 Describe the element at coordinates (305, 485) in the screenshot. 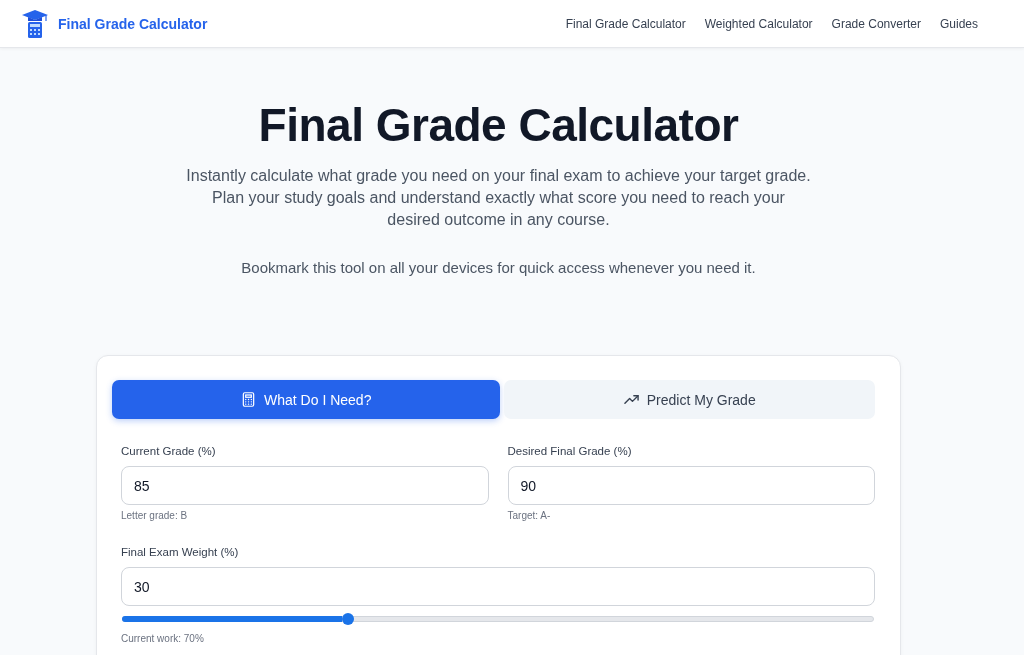

I see `input-field: 85` at that location.